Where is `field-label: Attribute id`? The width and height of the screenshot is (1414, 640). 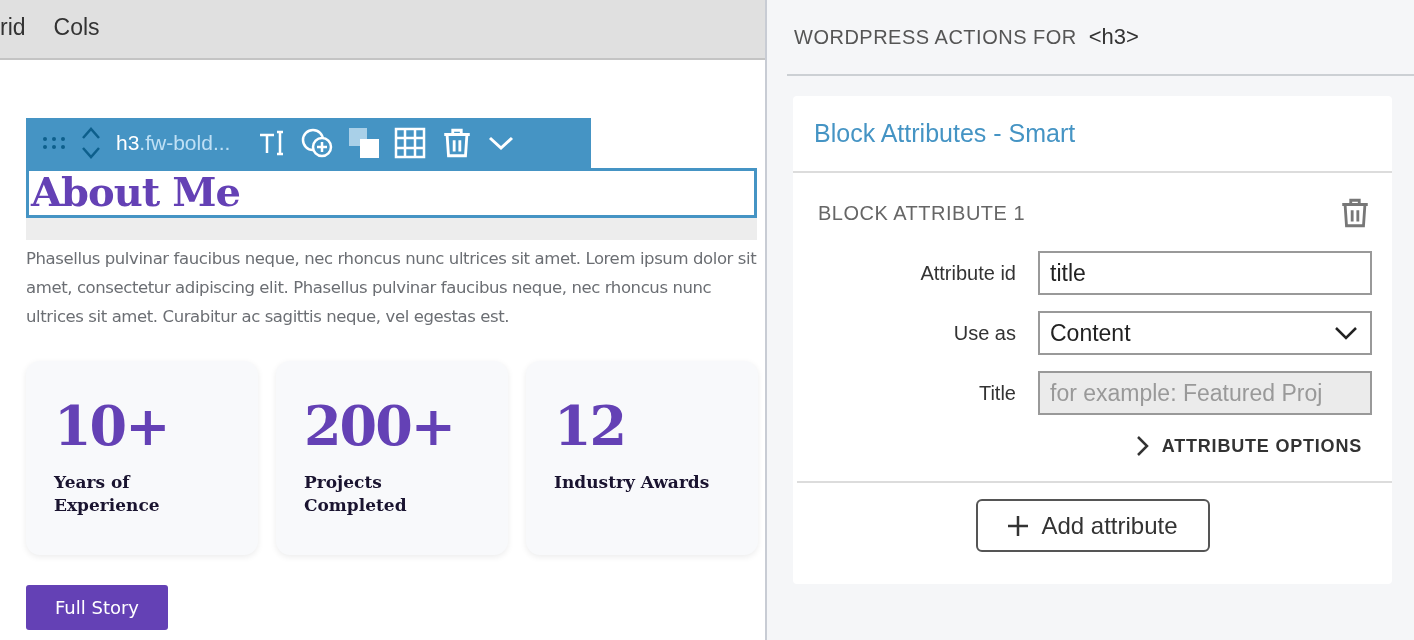 field-label: Attribute id is located at coordinates (967, 273).